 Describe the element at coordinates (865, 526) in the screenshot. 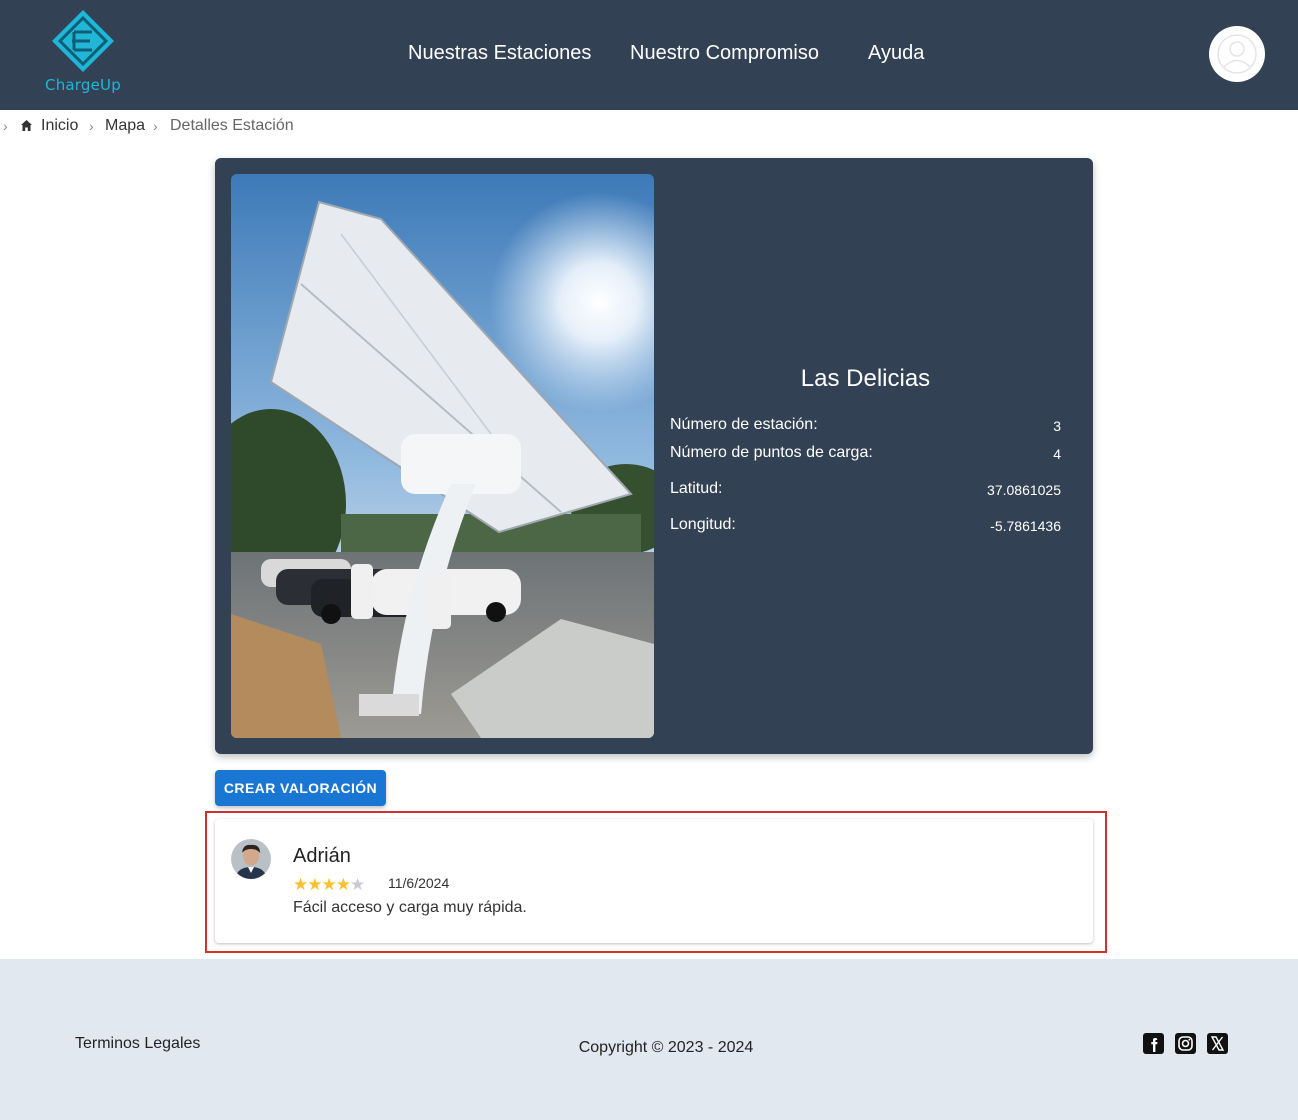

I see `detail-row-longitude: Longitud: -5.7861436` at that location.